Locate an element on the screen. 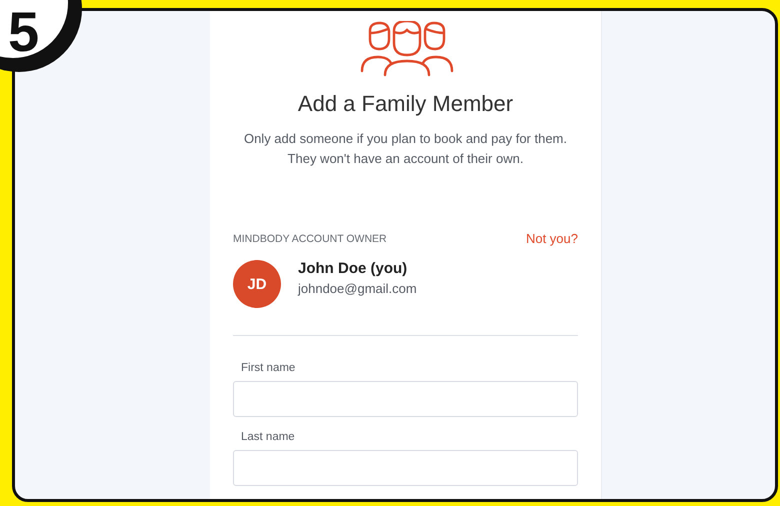  section-heading: MINDBODY ACCOUNT OWNER is located at coordinates (310, 238).